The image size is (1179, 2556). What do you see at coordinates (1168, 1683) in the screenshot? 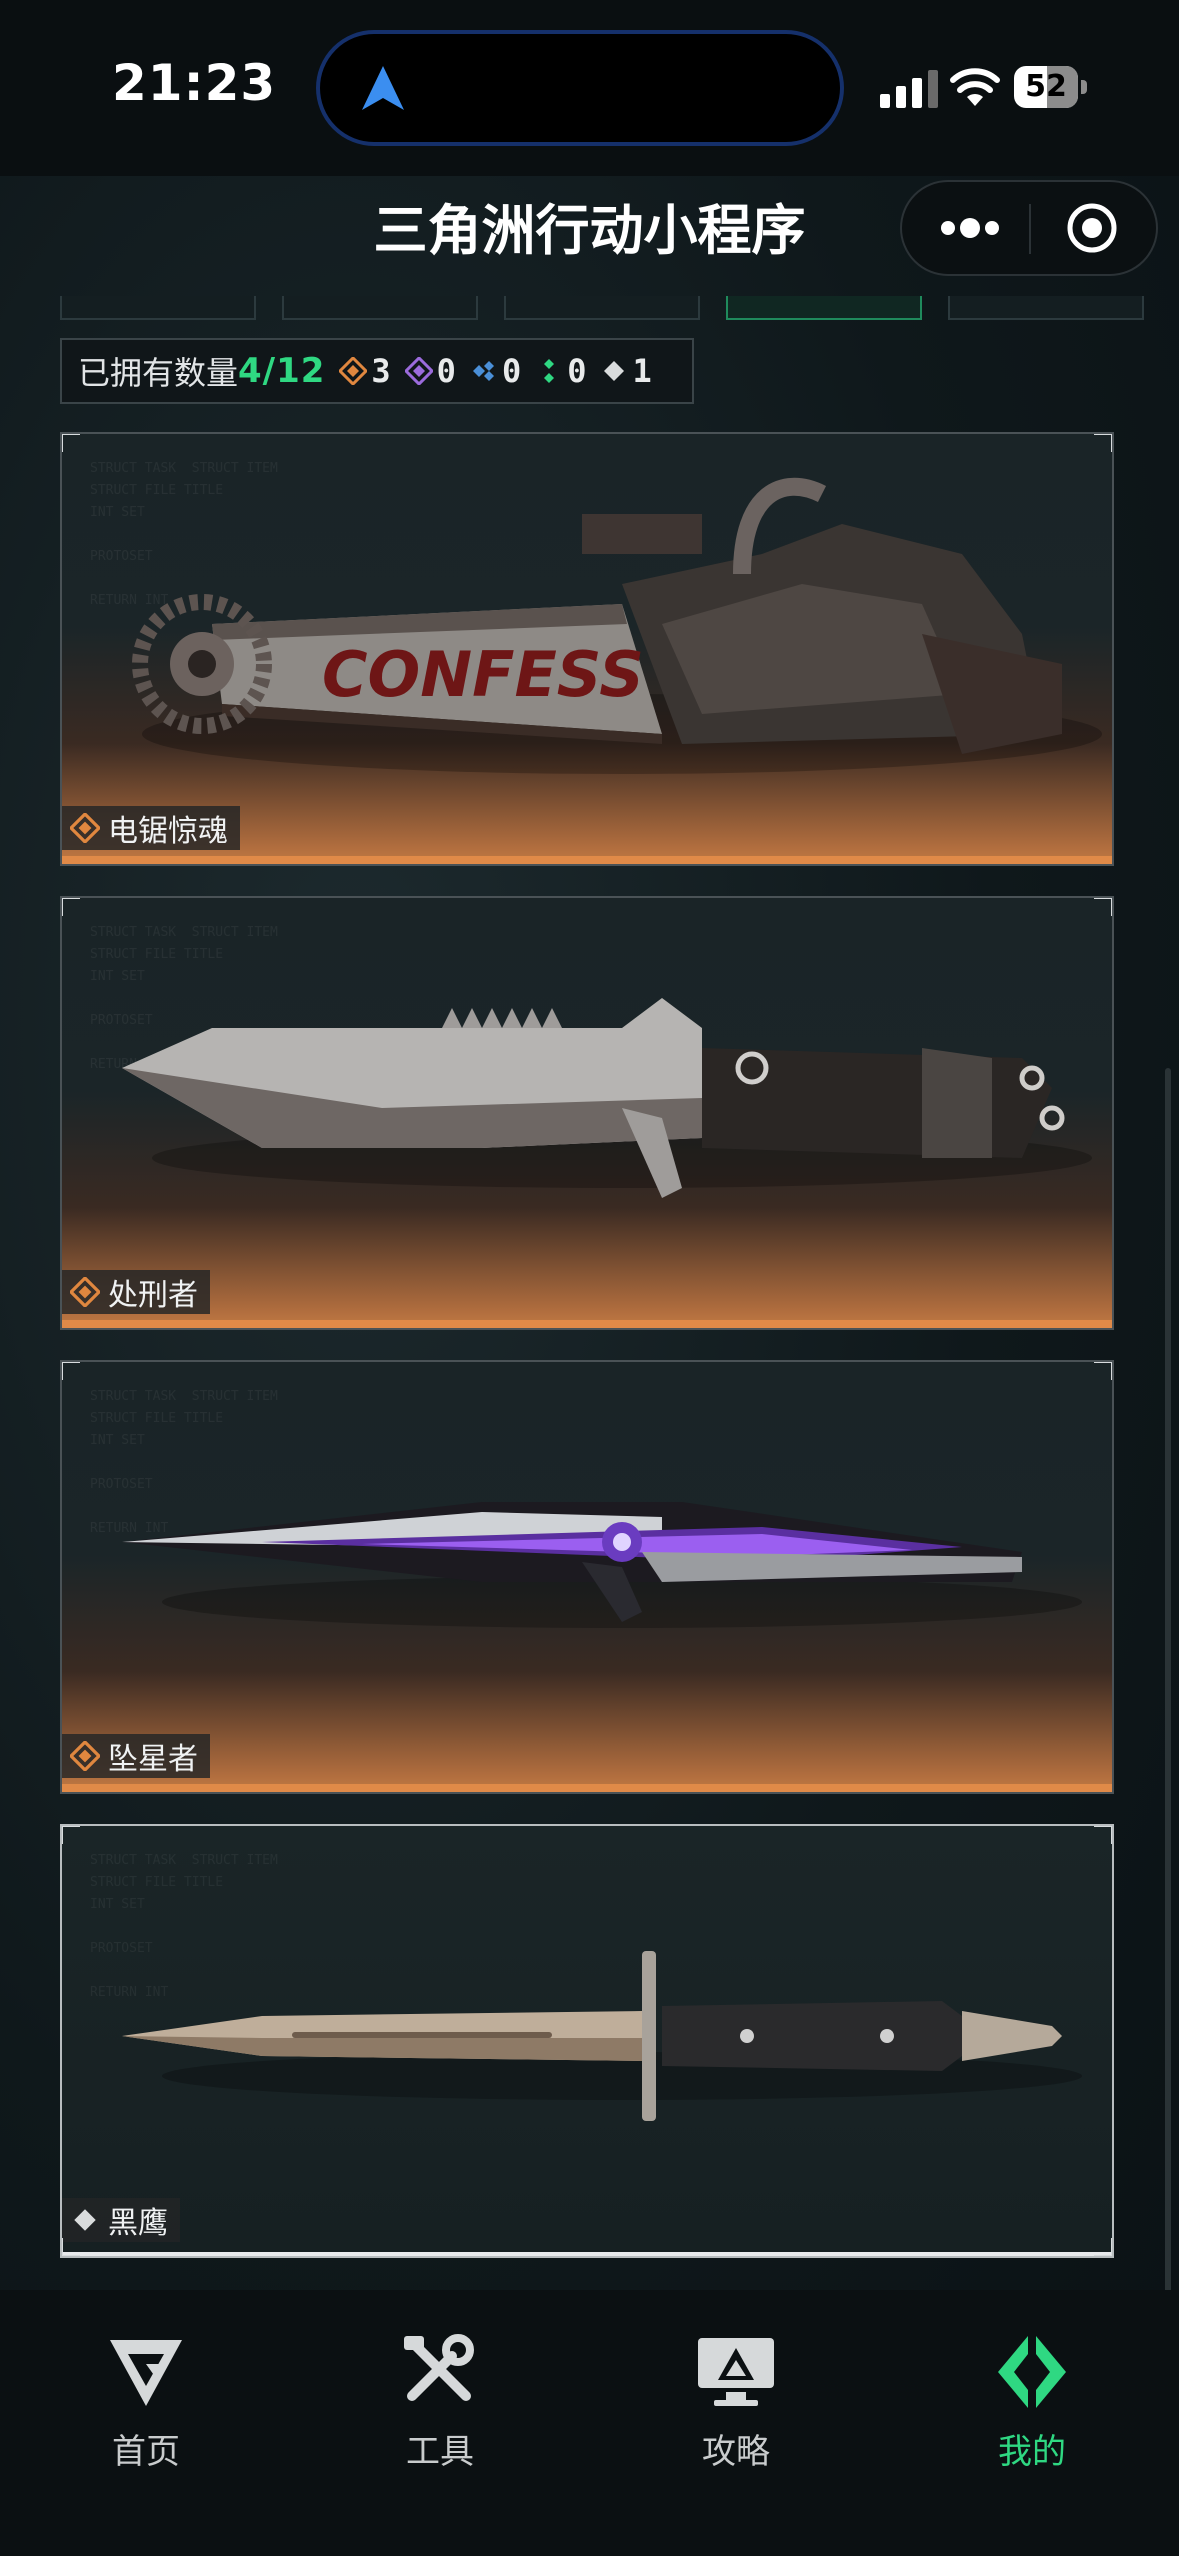
I see `scrollbar` at bounding box center [1168, 1683].